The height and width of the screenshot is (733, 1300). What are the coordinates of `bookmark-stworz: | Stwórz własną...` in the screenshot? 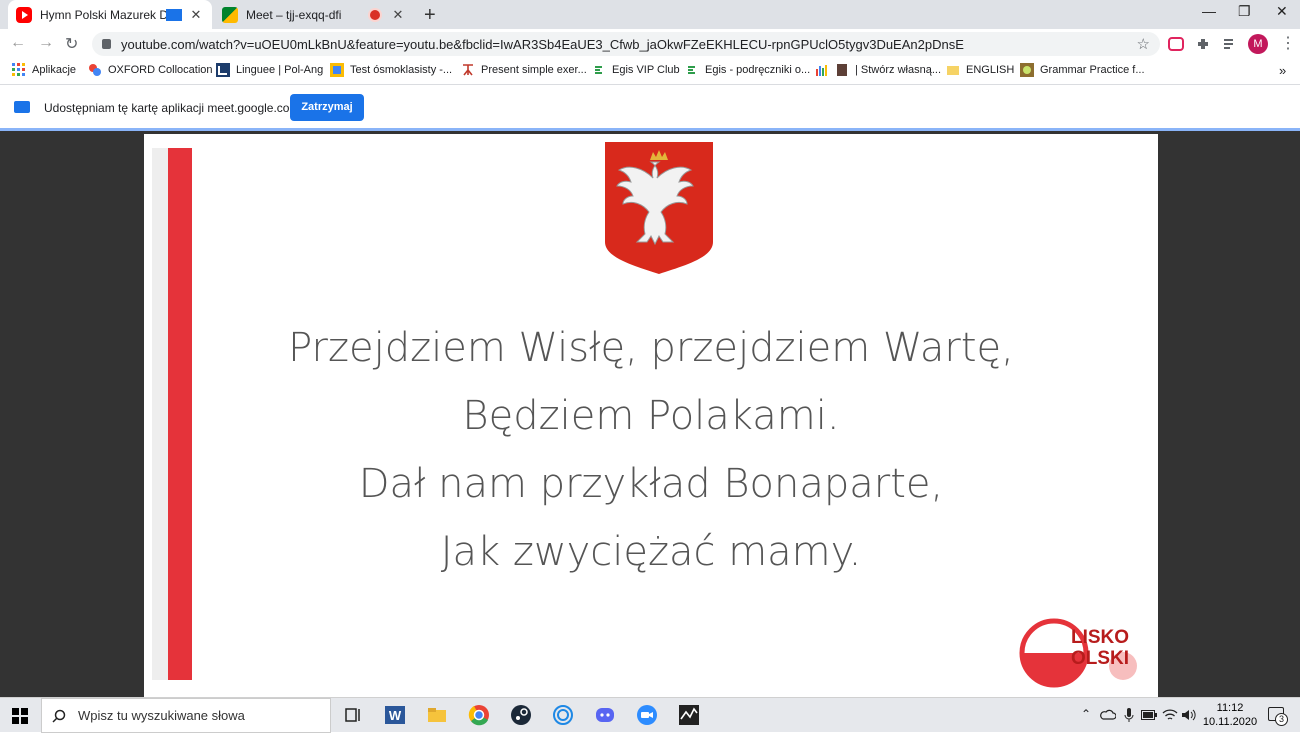 It's located at (878, 70).